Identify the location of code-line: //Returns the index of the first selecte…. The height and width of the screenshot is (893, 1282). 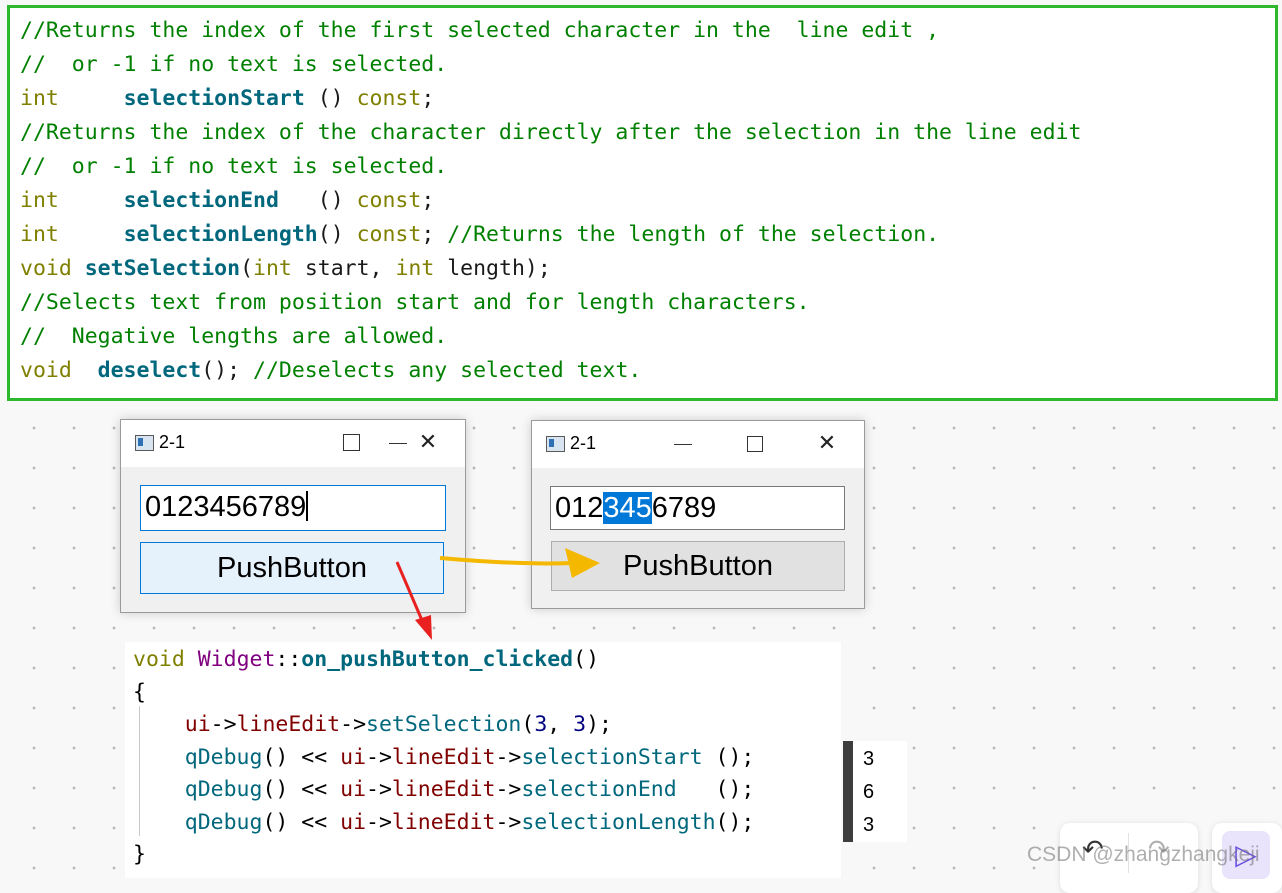
(479, 31).